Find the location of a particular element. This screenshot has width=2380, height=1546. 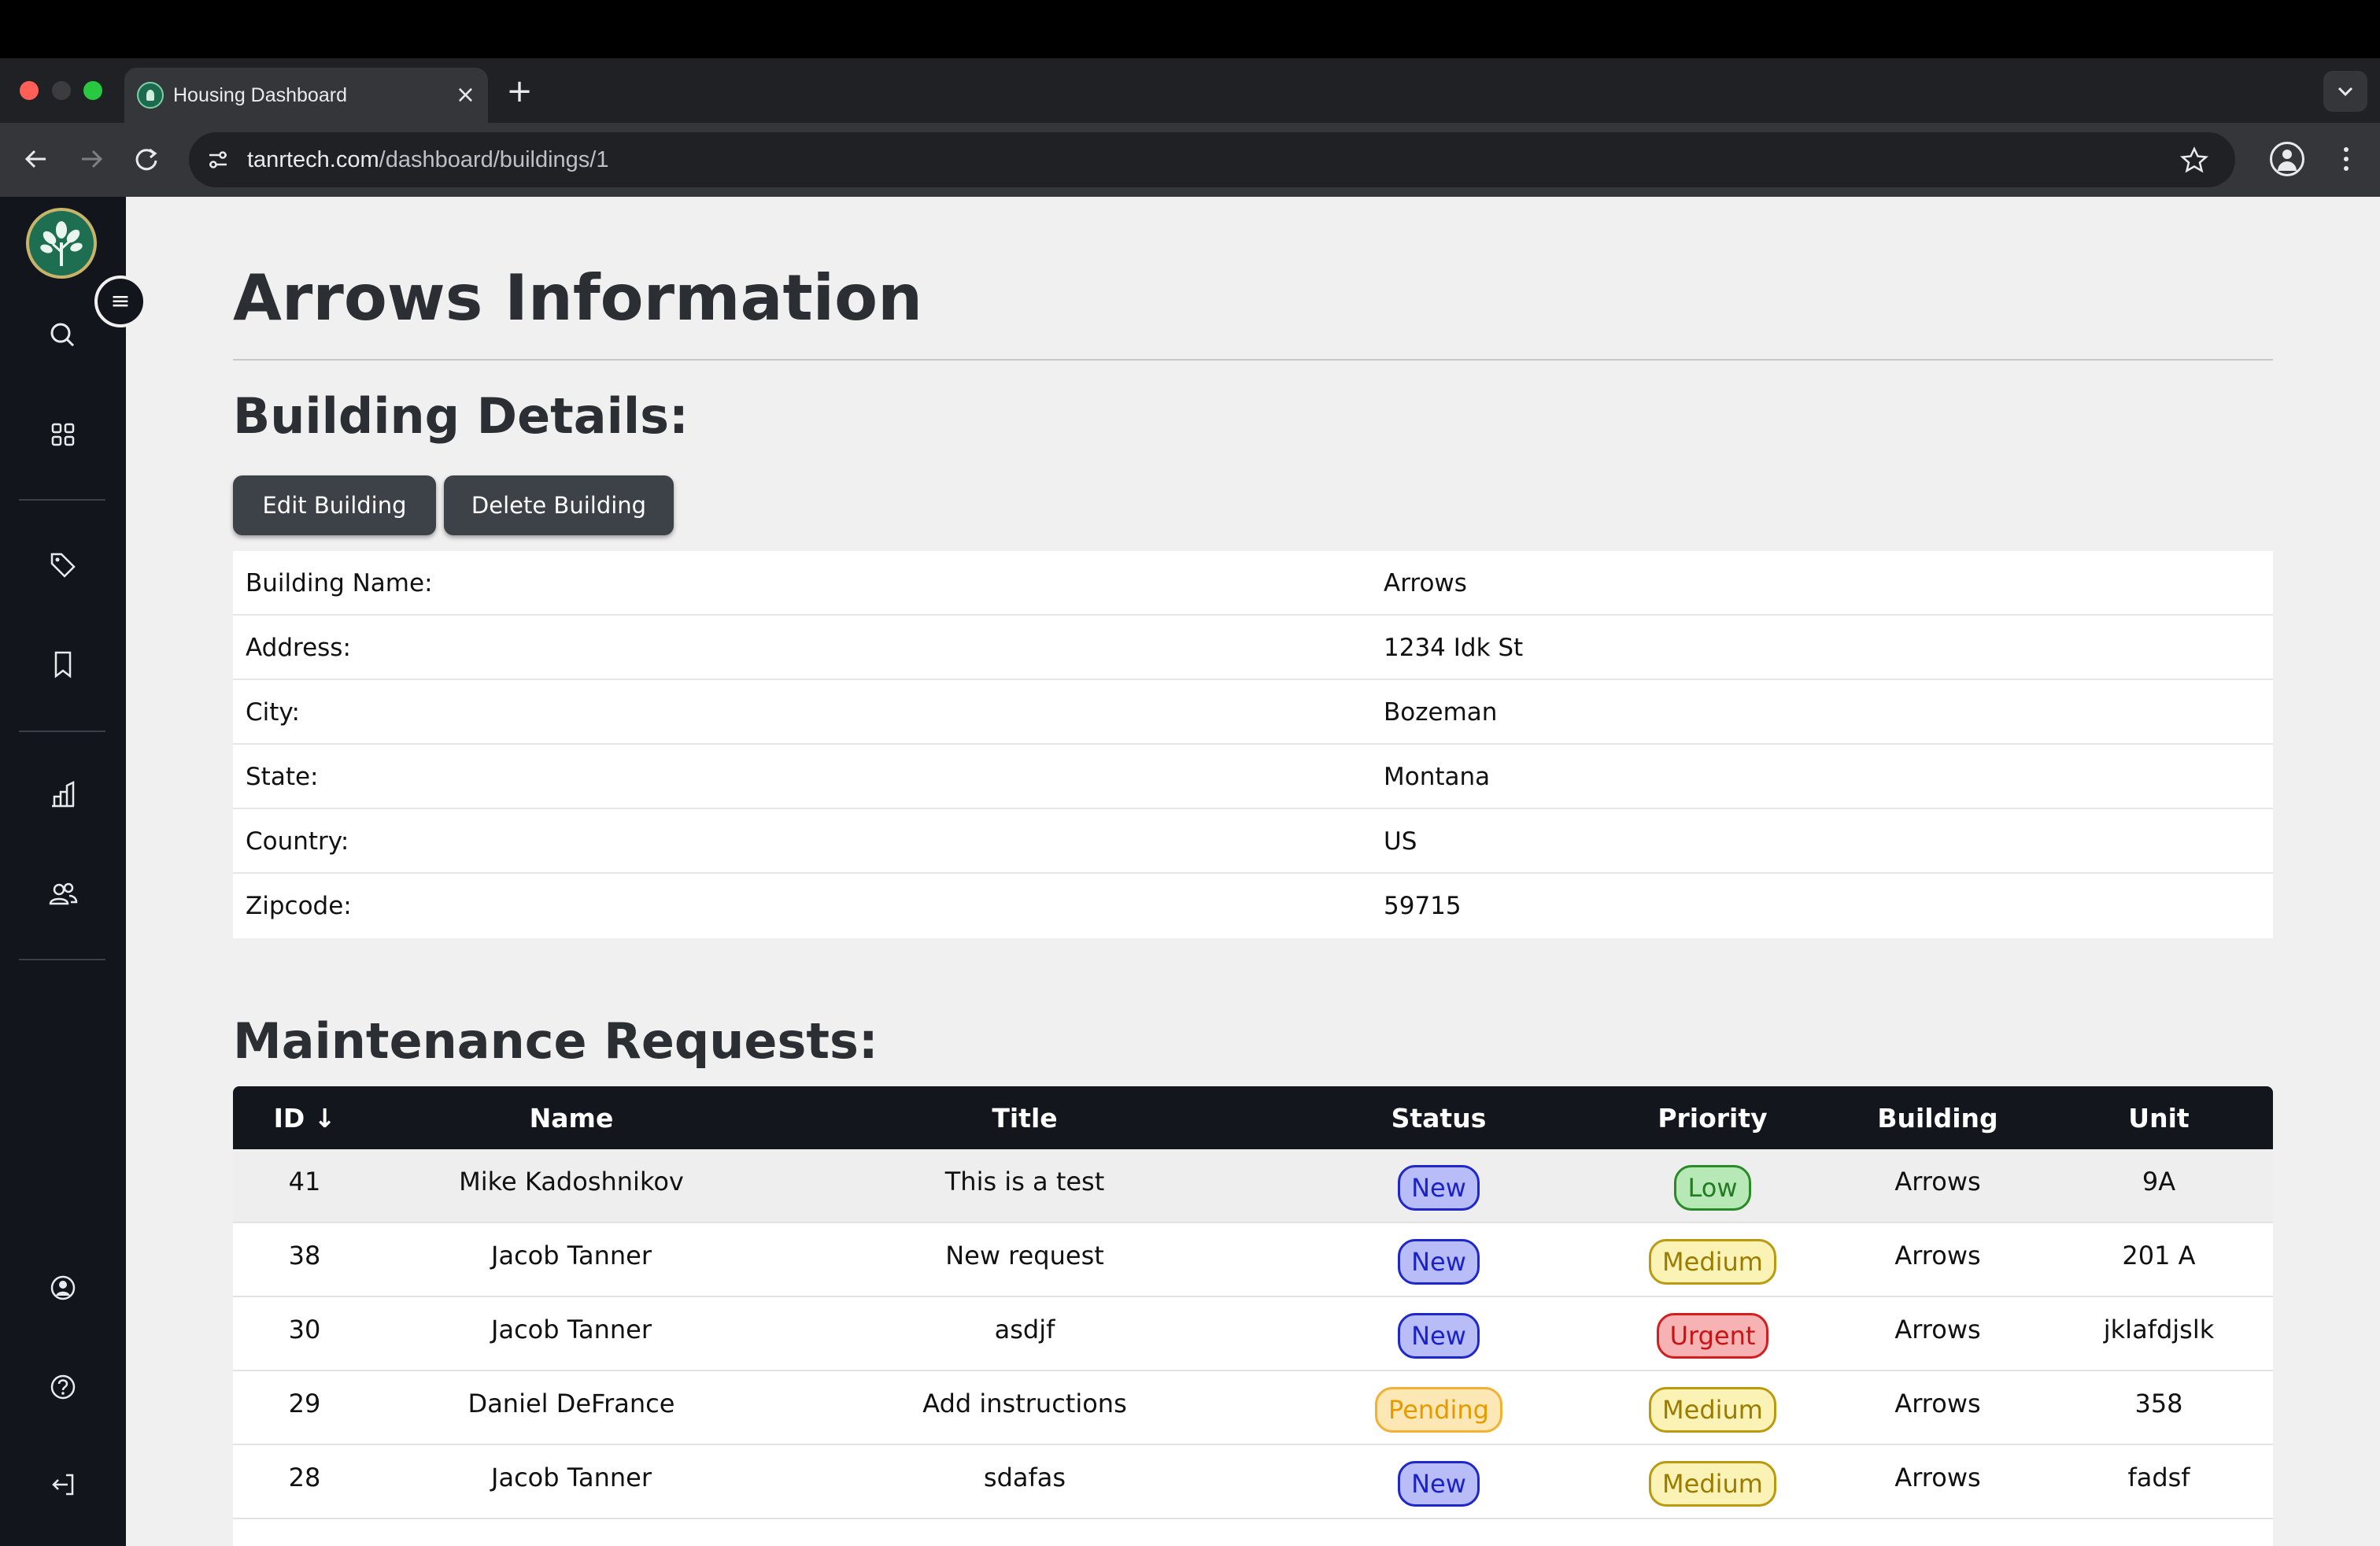

maintenance-requests-heading: Maintenance Requests: is located at coordinates (555, 1041).